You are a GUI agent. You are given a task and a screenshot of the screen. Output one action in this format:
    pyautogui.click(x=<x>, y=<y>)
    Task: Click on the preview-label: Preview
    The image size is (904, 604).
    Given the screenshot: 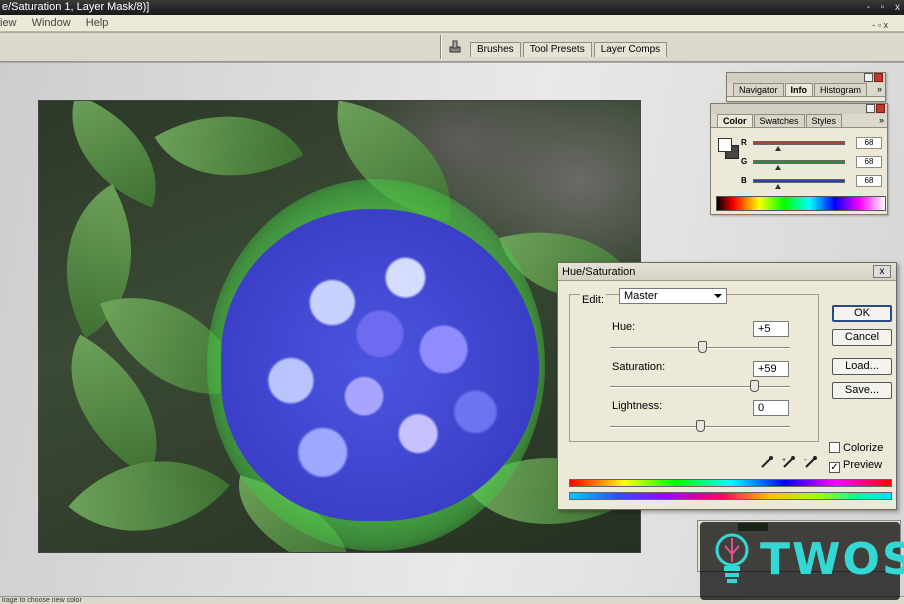 What is the action you would take?
    pyautogui.click(x=863, y=465)
    